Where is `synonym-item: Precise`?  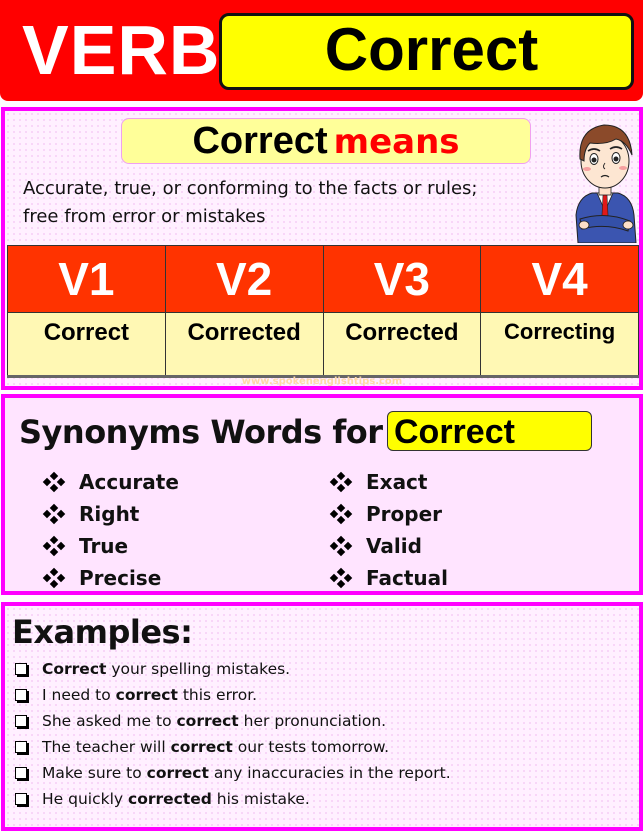 synonym-item: Precise is located at coordinates (110, 578).